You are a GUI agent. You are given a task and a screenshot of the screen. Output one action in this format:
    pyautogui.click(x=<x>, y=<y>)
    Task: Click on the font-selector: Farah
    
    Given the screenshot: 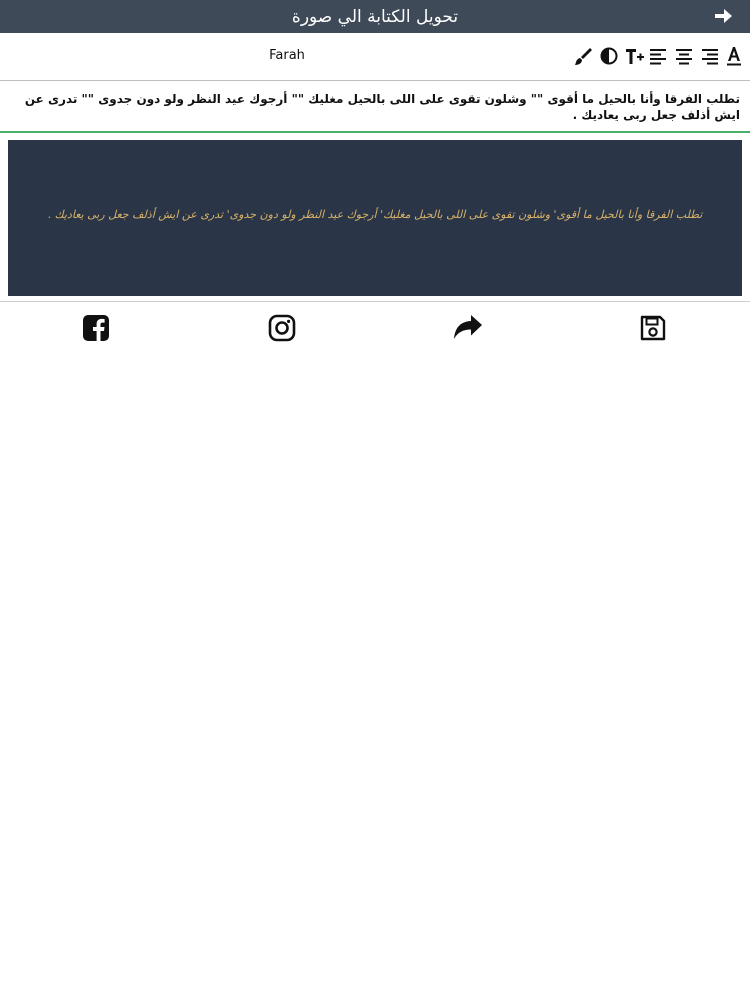 What is the action you would take?
    pyautogui.click(x=287, y=55)
    